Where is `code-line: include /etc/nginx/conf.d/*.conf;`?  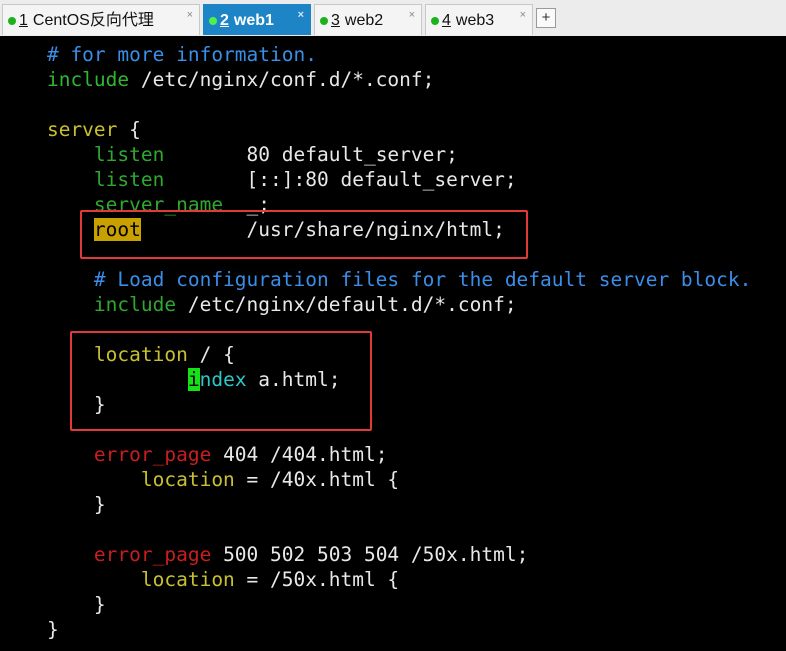 code-line: include /etc/nginx/conf.d/*.conf; is located at coordinates (217, 79).